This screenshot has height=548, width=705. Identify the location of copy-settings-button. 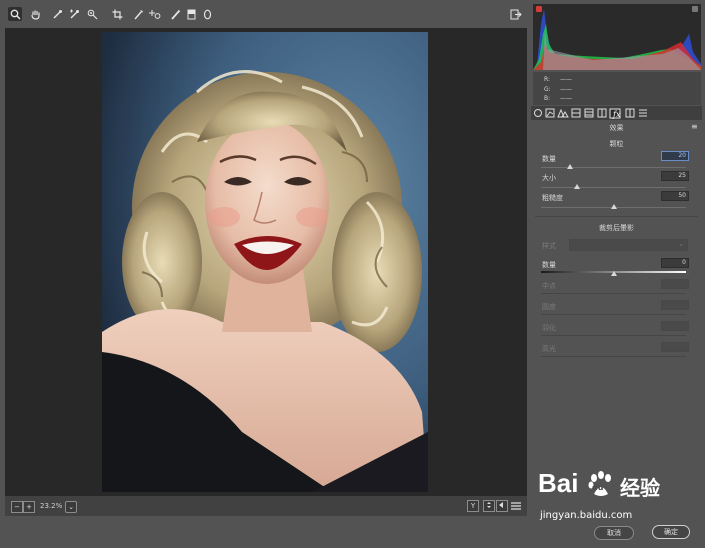
(502, 506).